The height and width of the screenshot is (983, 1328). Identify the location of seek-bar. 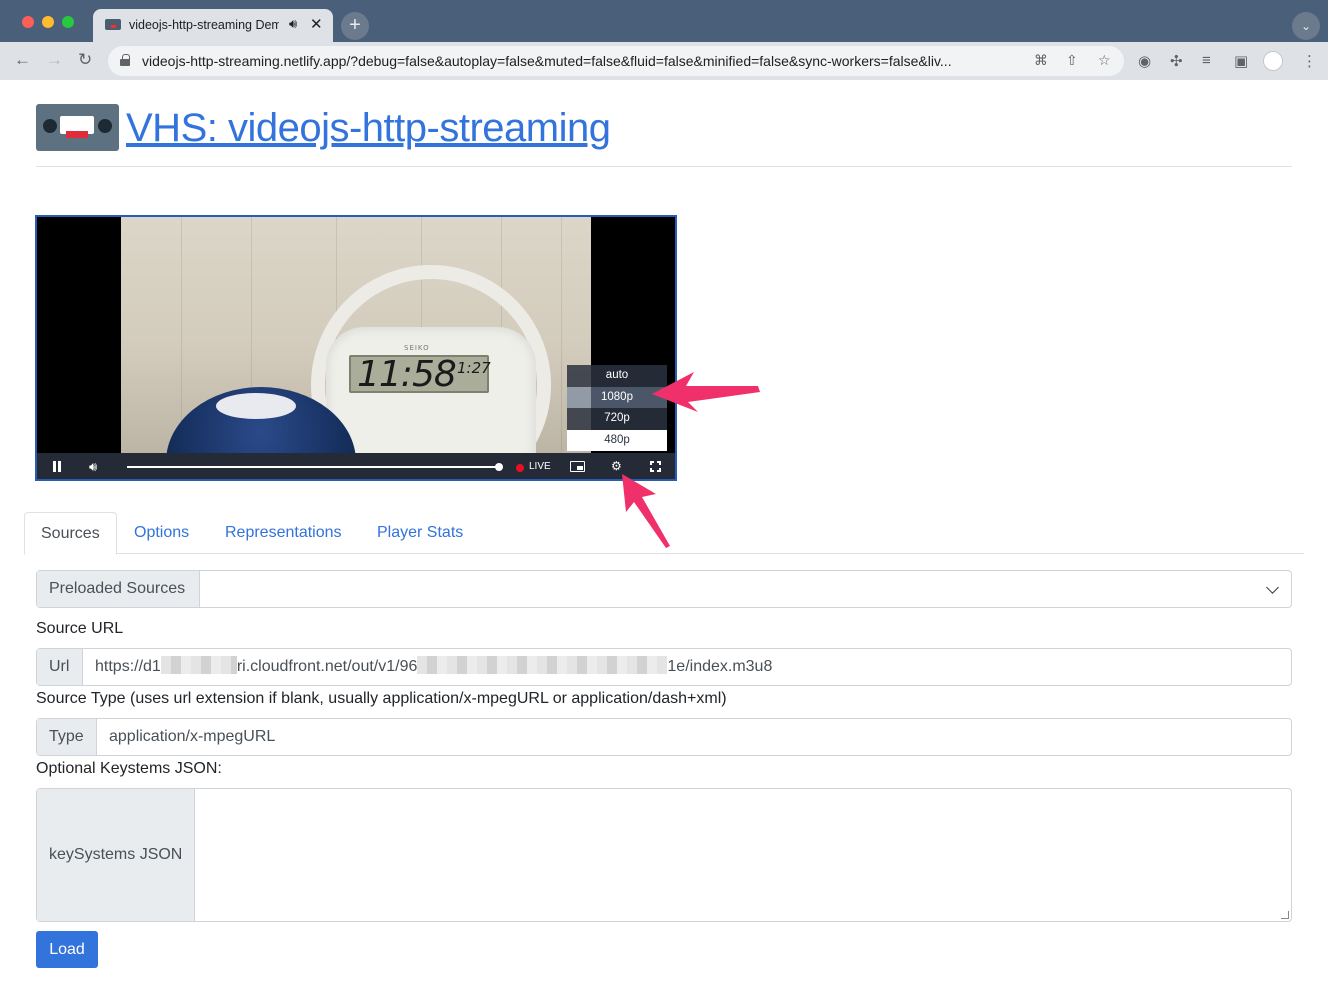
(315, 467).